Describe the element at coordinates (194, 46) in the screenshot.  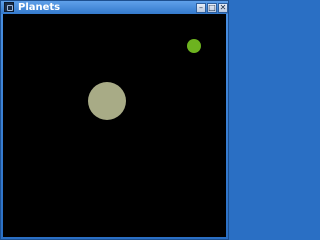
I see `small-planet` at that location.